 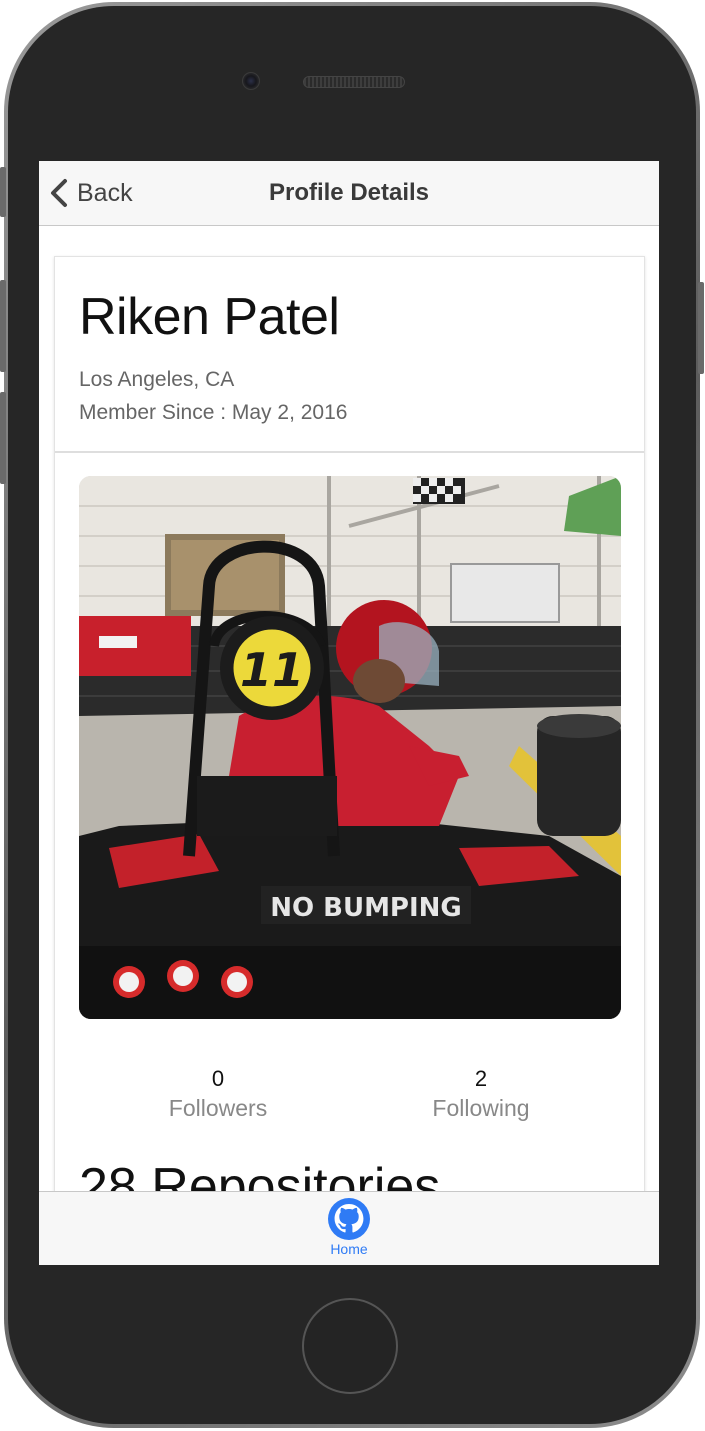 I want to click on mute-switch, so click(x=3, y=192).